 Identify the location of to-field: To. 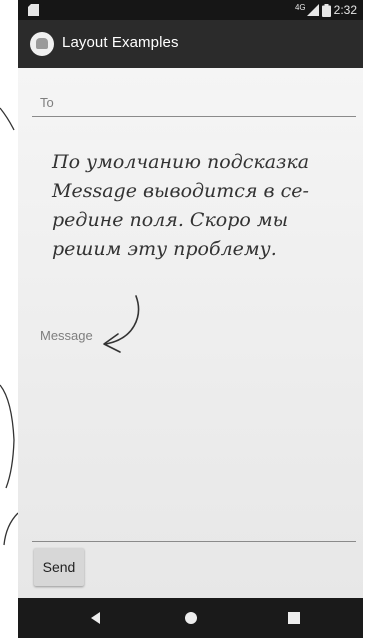
(194, 104).